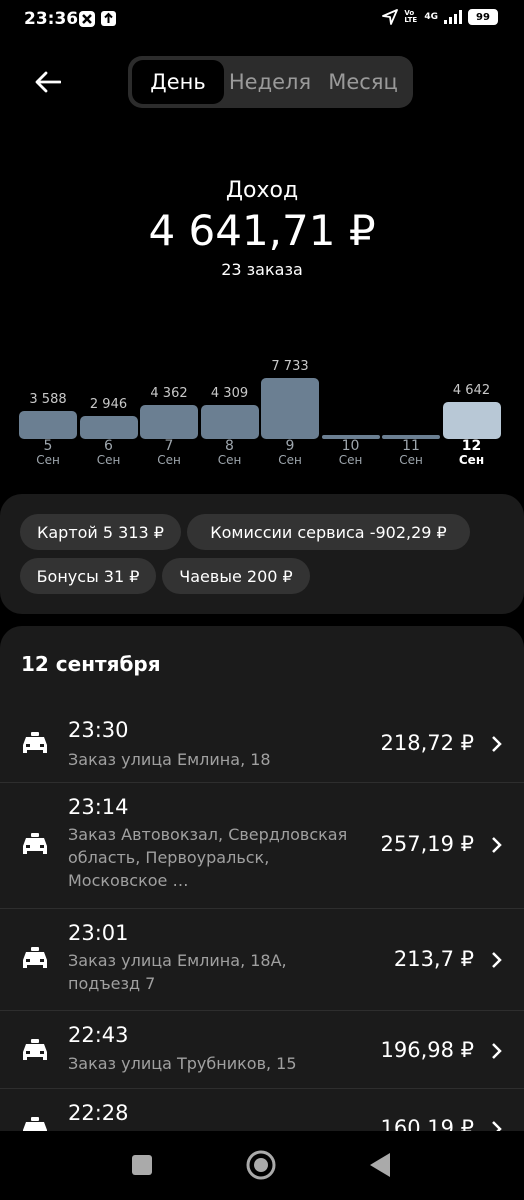  What do you see at coordinates (453, 17) in the screenshot?
I see `signal-icon` at bounding box center [453, 17].